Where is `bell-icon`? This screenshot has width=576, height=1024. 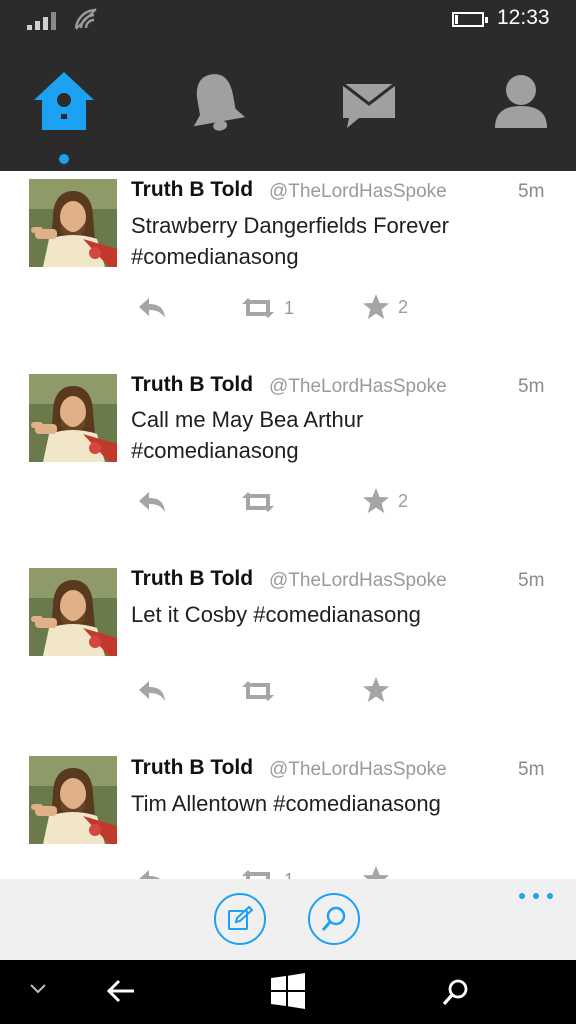
bell-icon is located at coordinates (219, 102).